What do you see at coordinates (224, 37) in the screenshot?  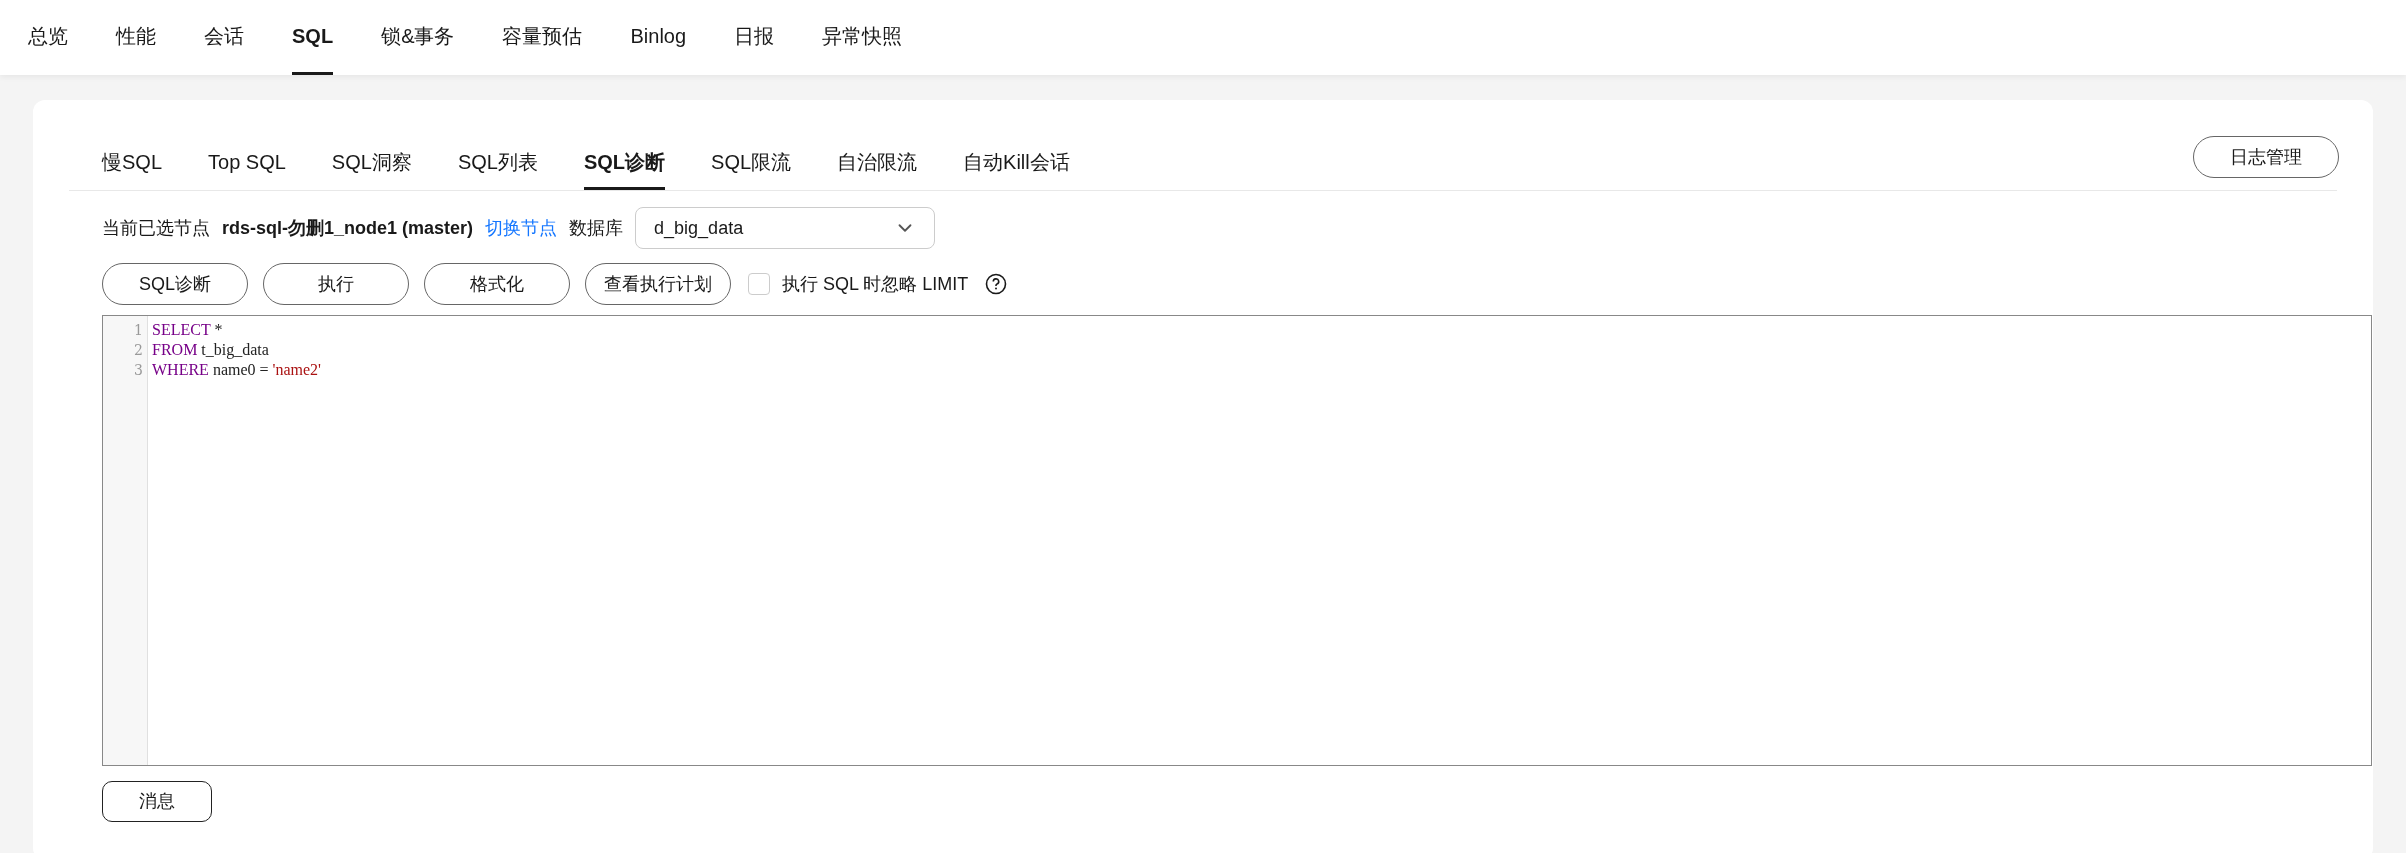 I see `top-nav-tab: 会话` at bounding box center [224, 37].